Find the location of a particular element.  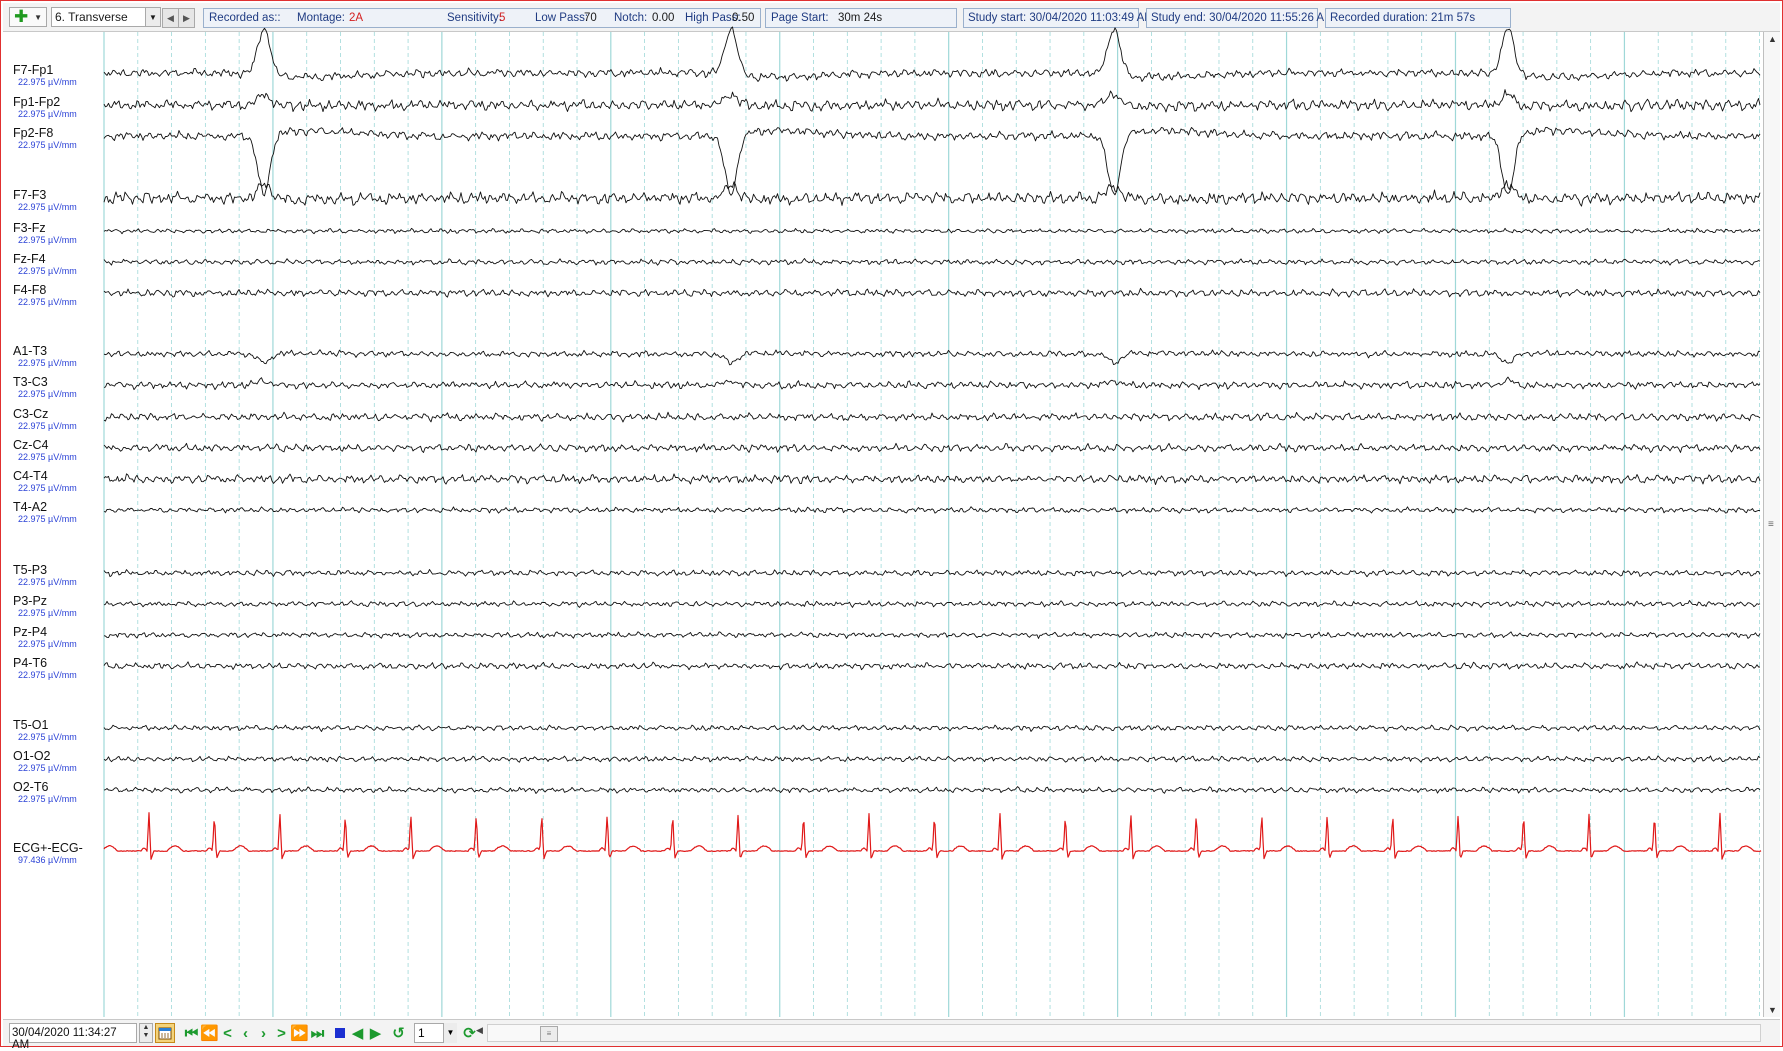

horizontal-scrollbar: ≡ is located at coordinates (1124, 1033).